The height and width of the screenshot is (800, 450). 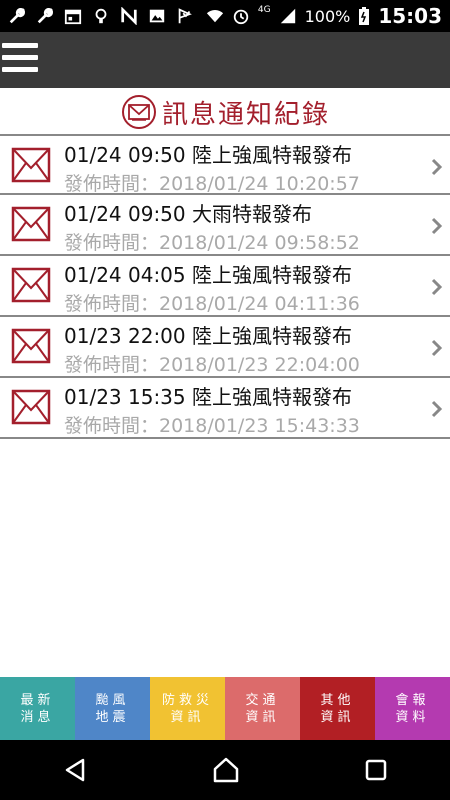 What do you see at coordinates (20, 59) in the screenshot?
I see `menu-icon` at bounding box center [20, 59].